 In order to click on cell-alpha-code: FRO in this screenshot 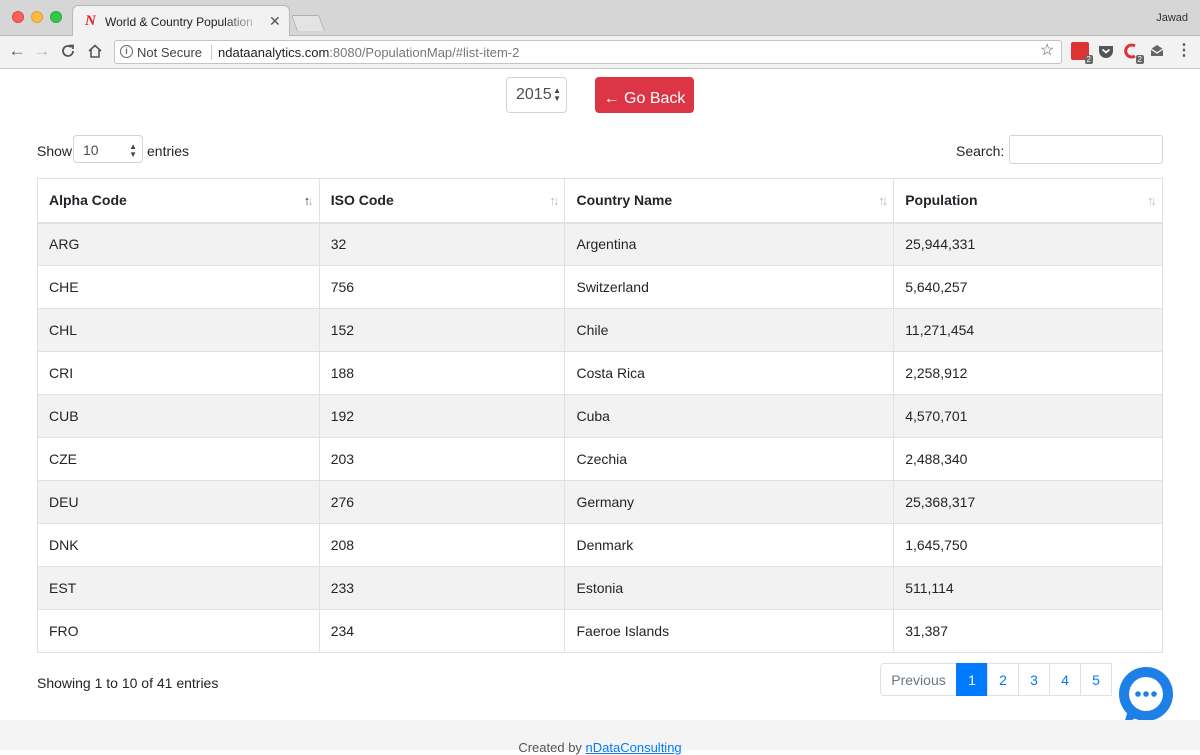, I will do `click(178, 631)`.